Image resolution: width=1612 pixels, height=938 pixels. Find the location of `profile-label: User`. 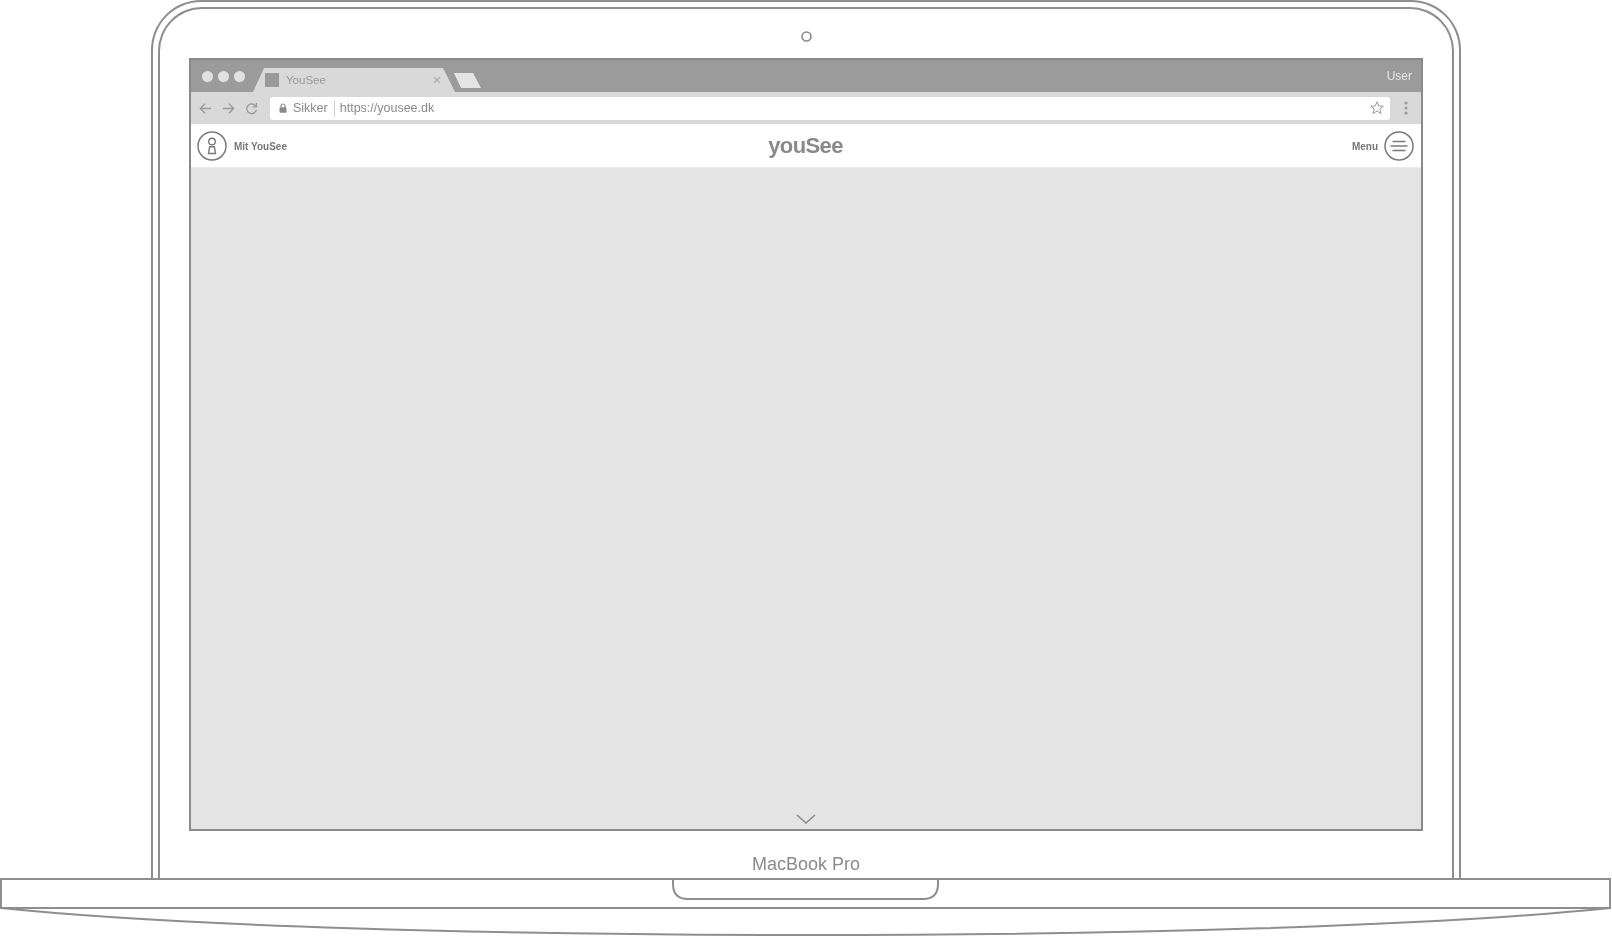

profile-label: User is located at coordinates (1399, 76).